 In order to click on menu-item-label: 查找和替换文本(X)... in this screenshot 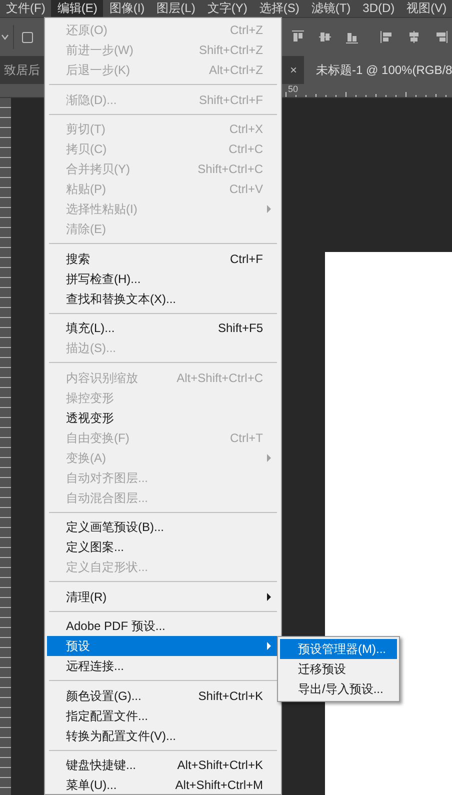, I will do `click(121, 299)`.